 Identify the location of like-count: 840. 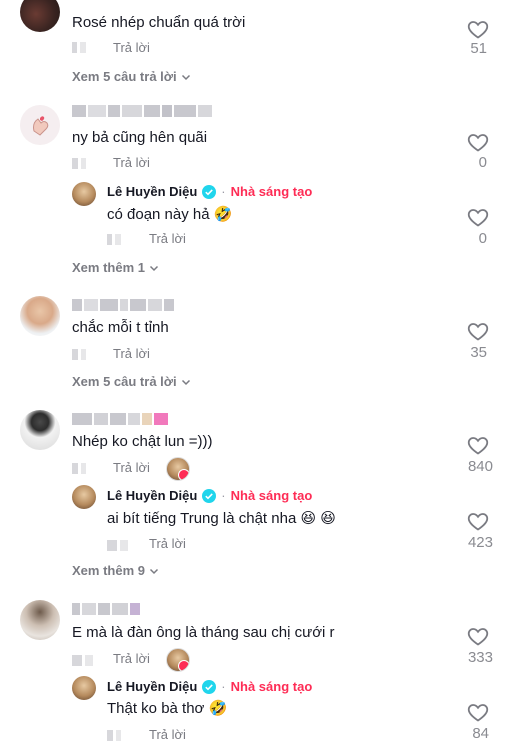
(480, 466).